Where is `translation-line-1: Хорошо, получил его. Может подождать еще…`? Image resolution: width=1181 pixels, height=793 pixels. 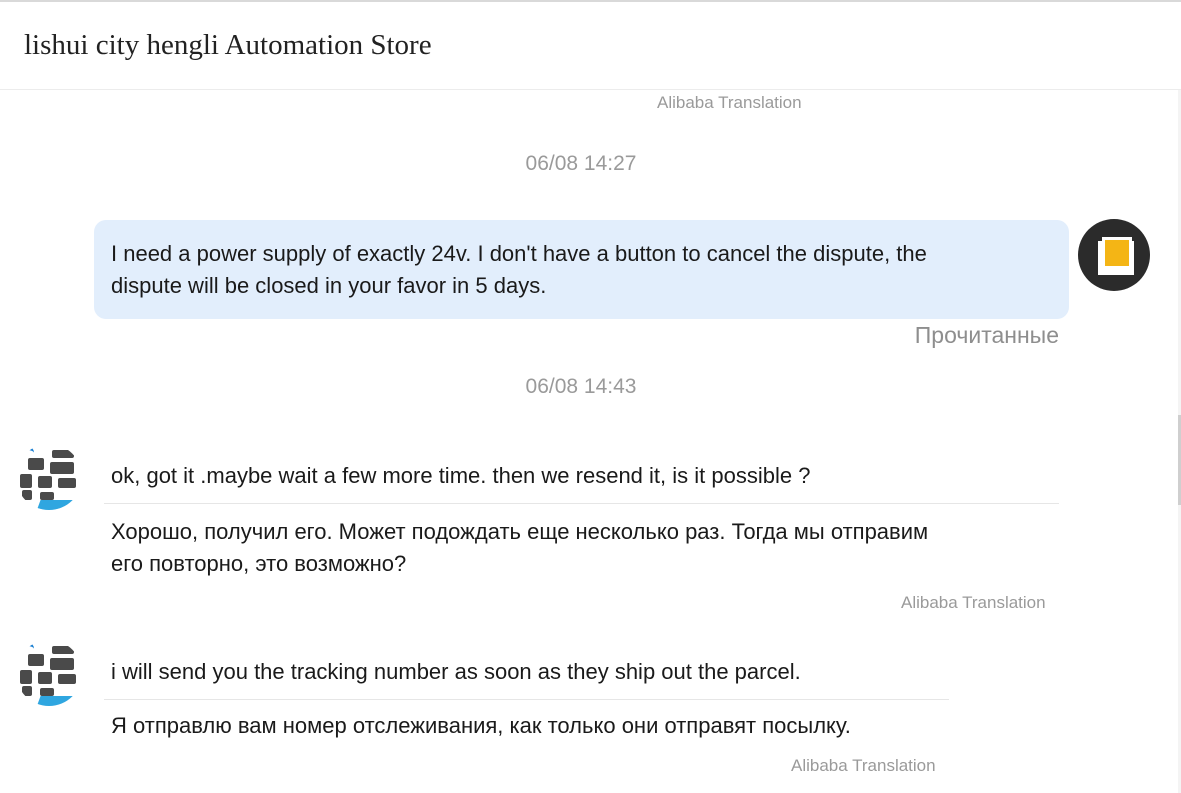
translation-line-1: Хорошо, получил его. Может подождать еще… is located at coordinates (520, 531).